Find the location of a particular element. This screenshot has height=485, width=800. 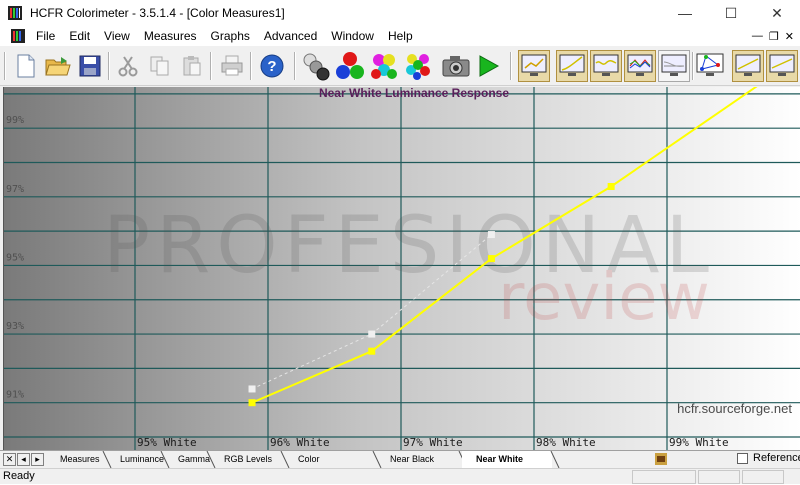

x-tick-label: 97% White is located at coordinates (433, 442).